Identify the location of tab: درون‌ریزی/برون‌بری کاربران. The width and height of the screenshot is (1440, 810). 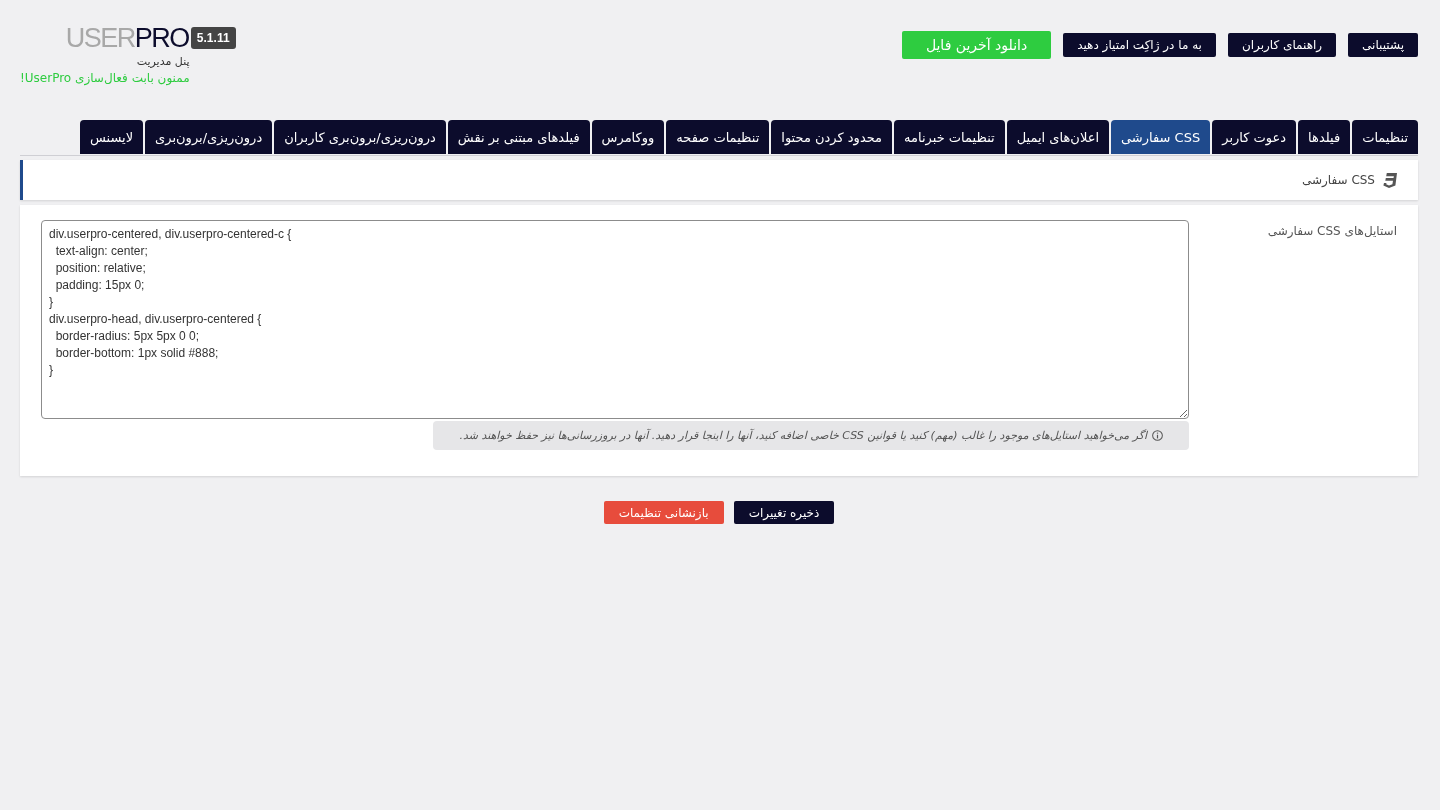
(360, 137).